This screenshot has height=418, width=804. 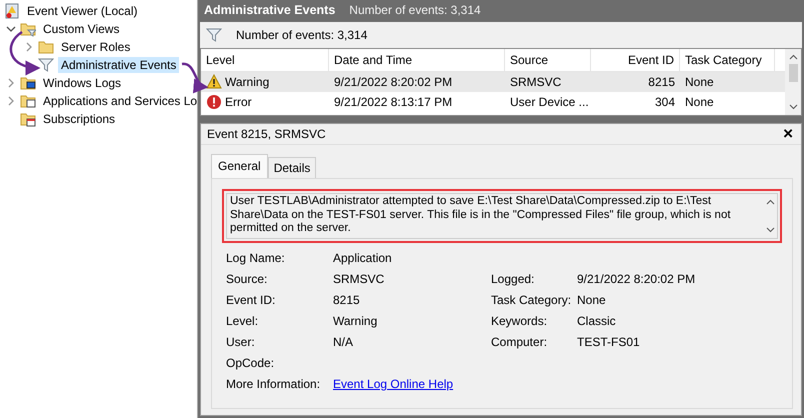 I want to click on field-label: OpCode:, so click(x=251, y=363).